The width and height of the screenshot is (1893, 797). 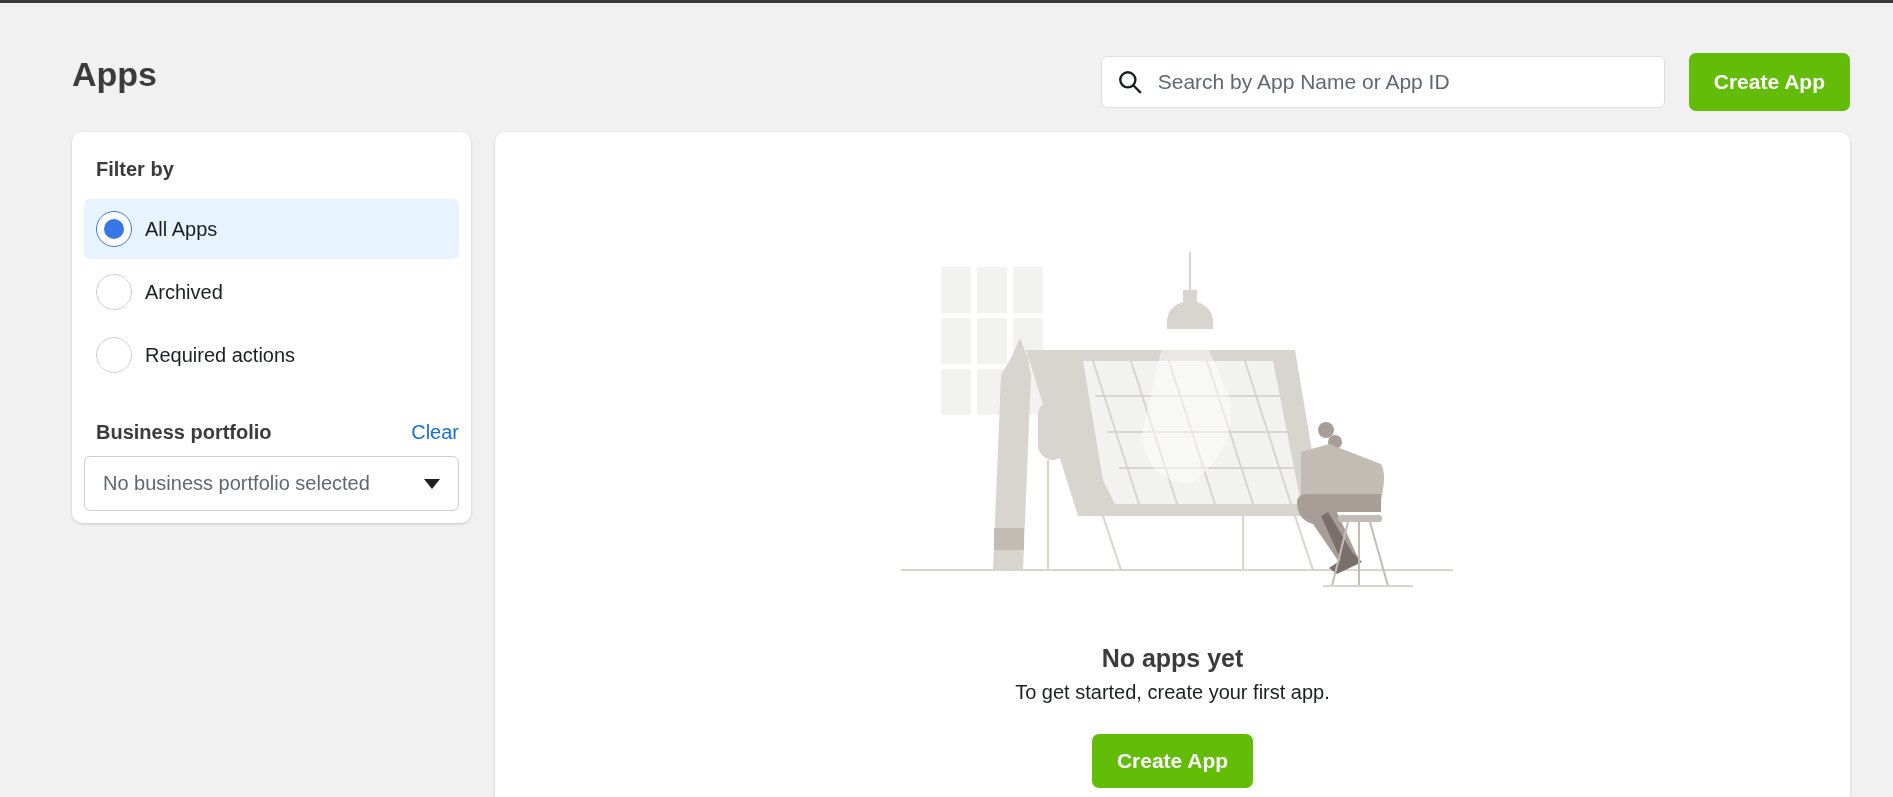 I want to click on page-title: Apps, so click(x=114, y=74).